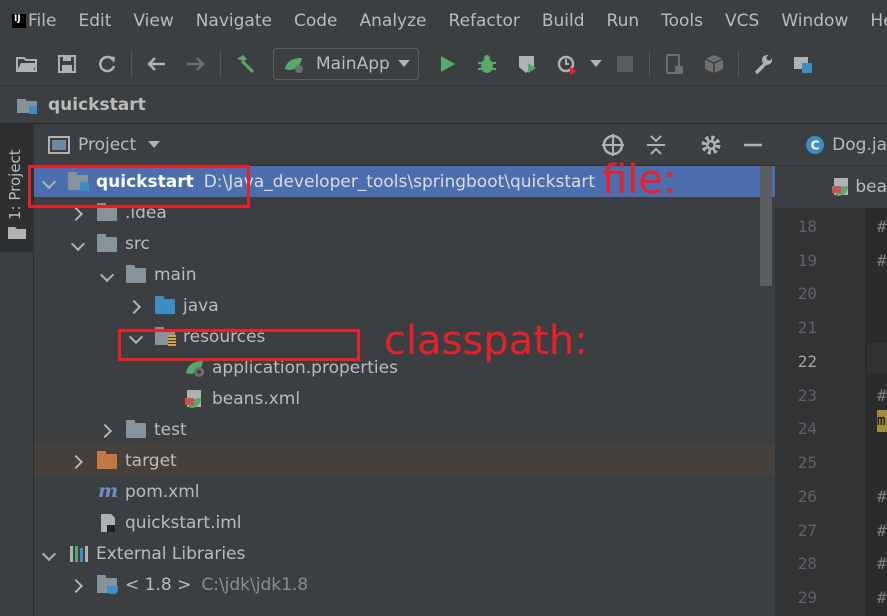  Describe the element at coordinates (42, 21) in the screenshot. I see `menu-file: File` at that location.